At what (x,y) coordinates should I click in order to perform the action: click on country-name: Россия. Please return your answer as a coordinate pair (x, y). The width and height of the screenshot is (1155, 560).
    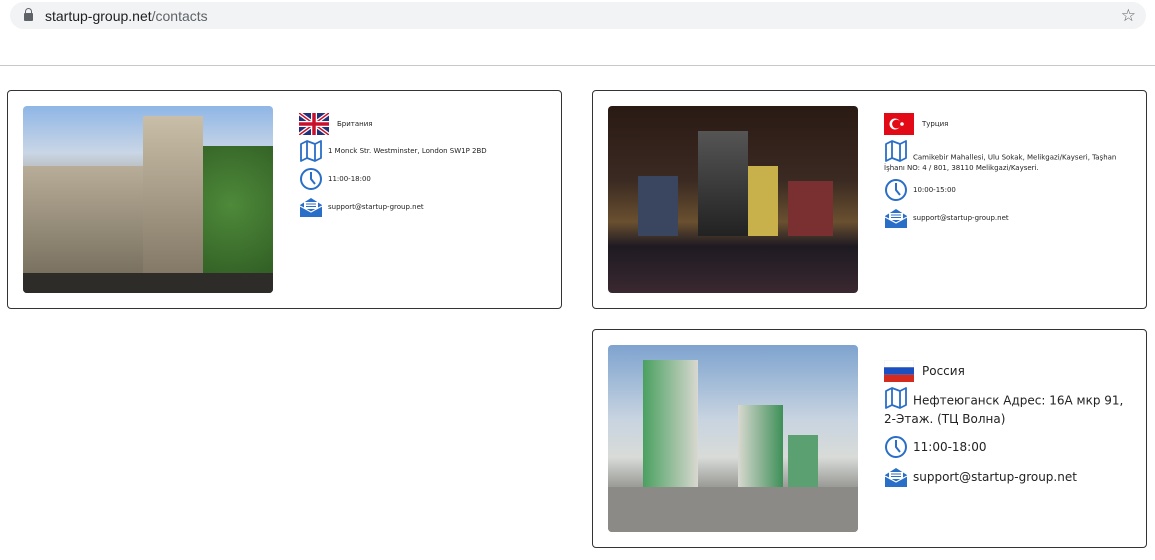
    Looking at the image, I should click on (943, 371).